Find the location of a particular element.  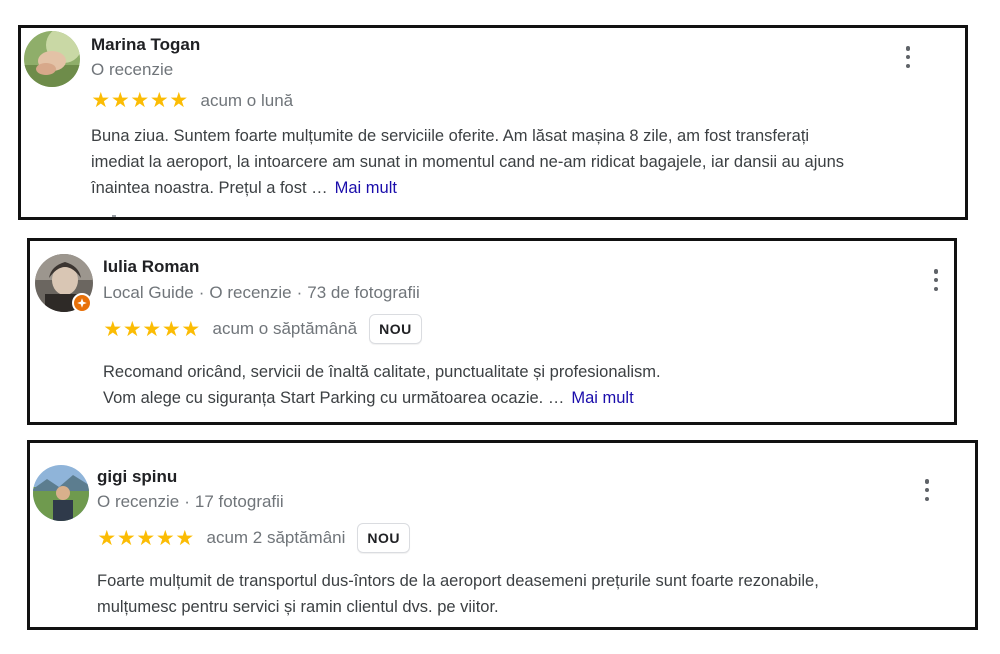

review-time: acum 2 săptămâni is located at coordinates (276, 537).